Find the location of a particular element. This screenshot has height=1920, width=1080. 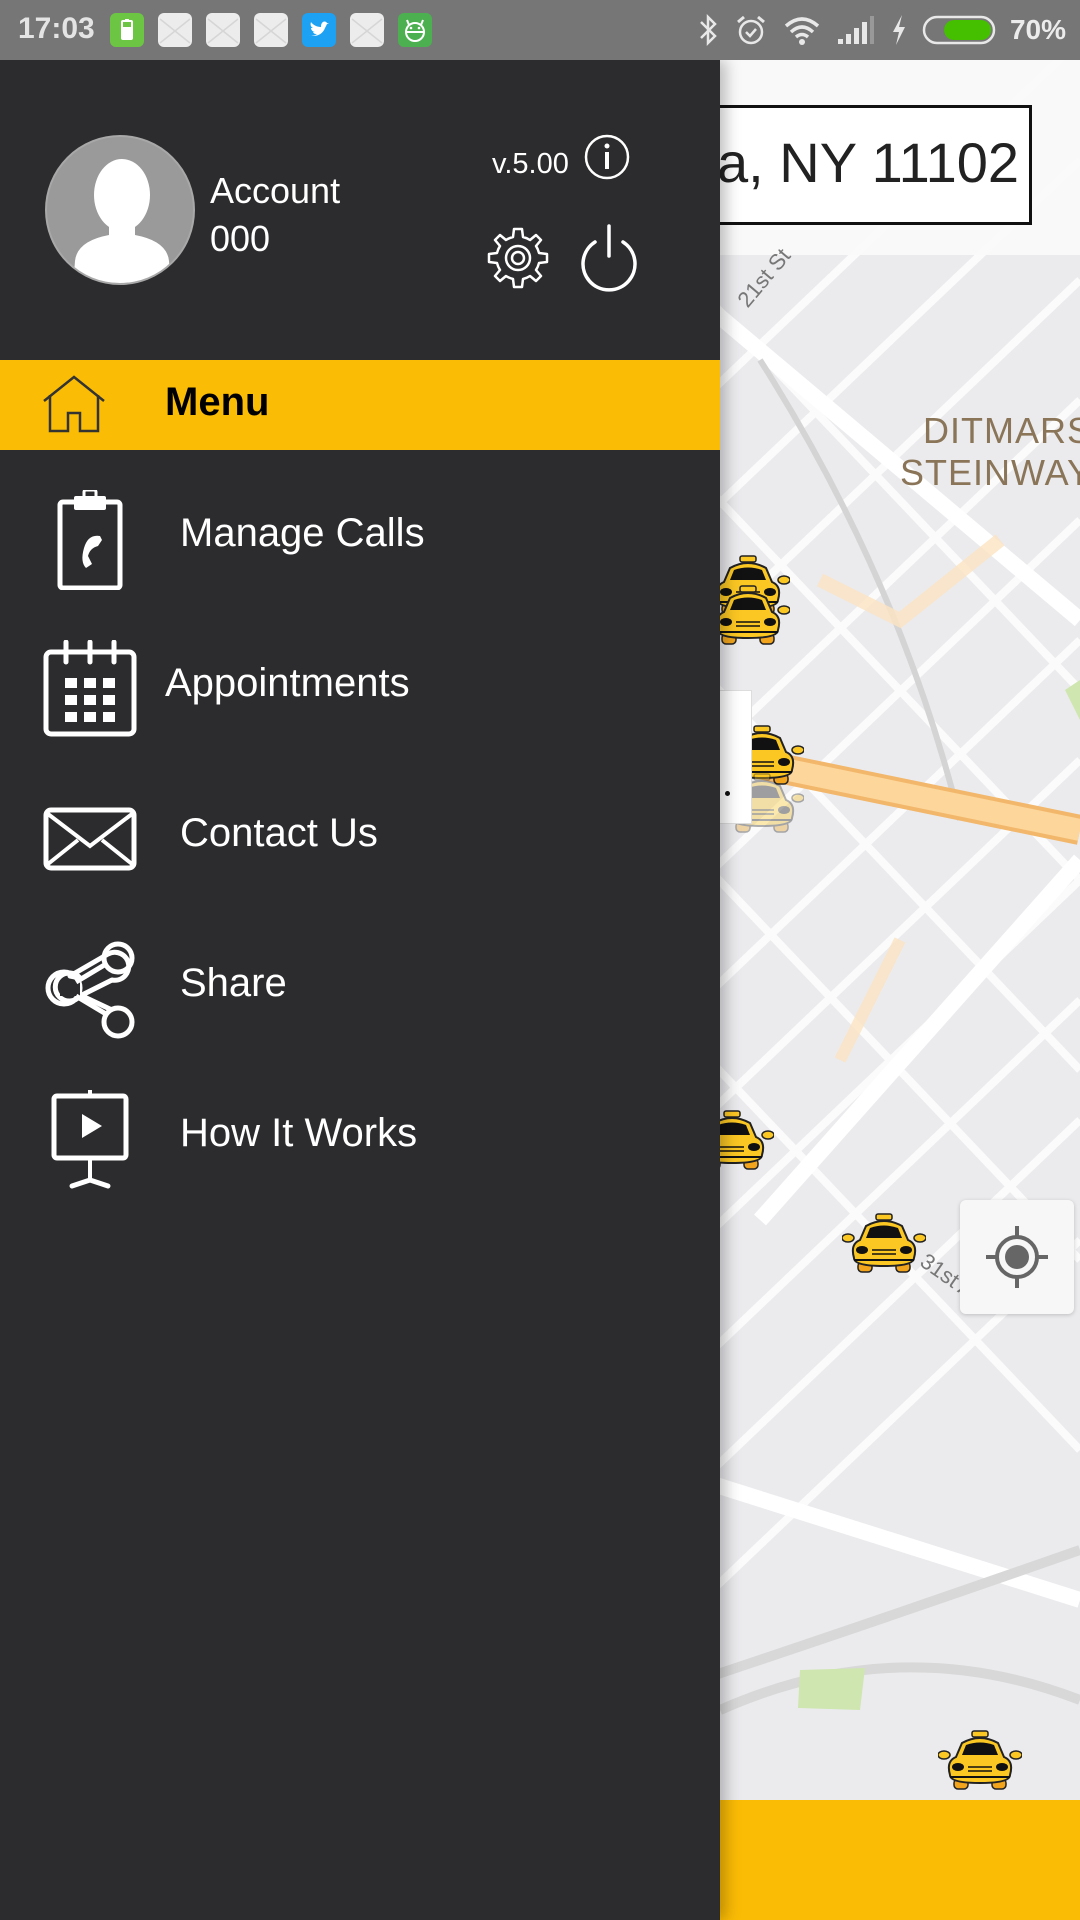

account-name: Account is located at coordinates (275, 190).